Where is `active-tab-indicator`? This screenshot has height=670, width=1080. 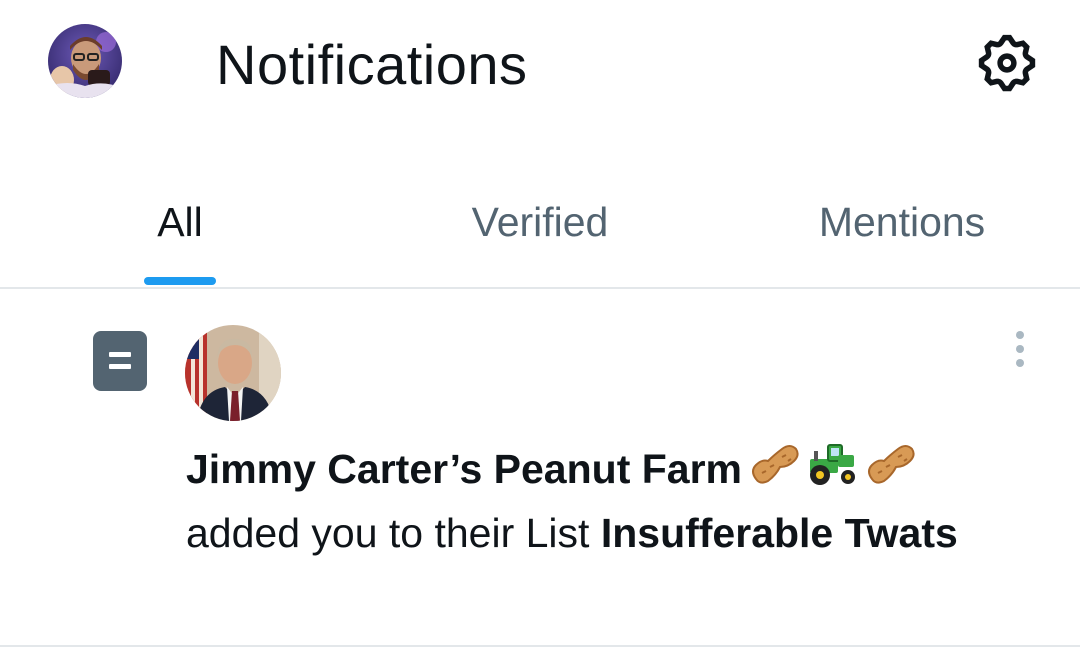 active-tab-indicator is located at coordinates (180, 281).